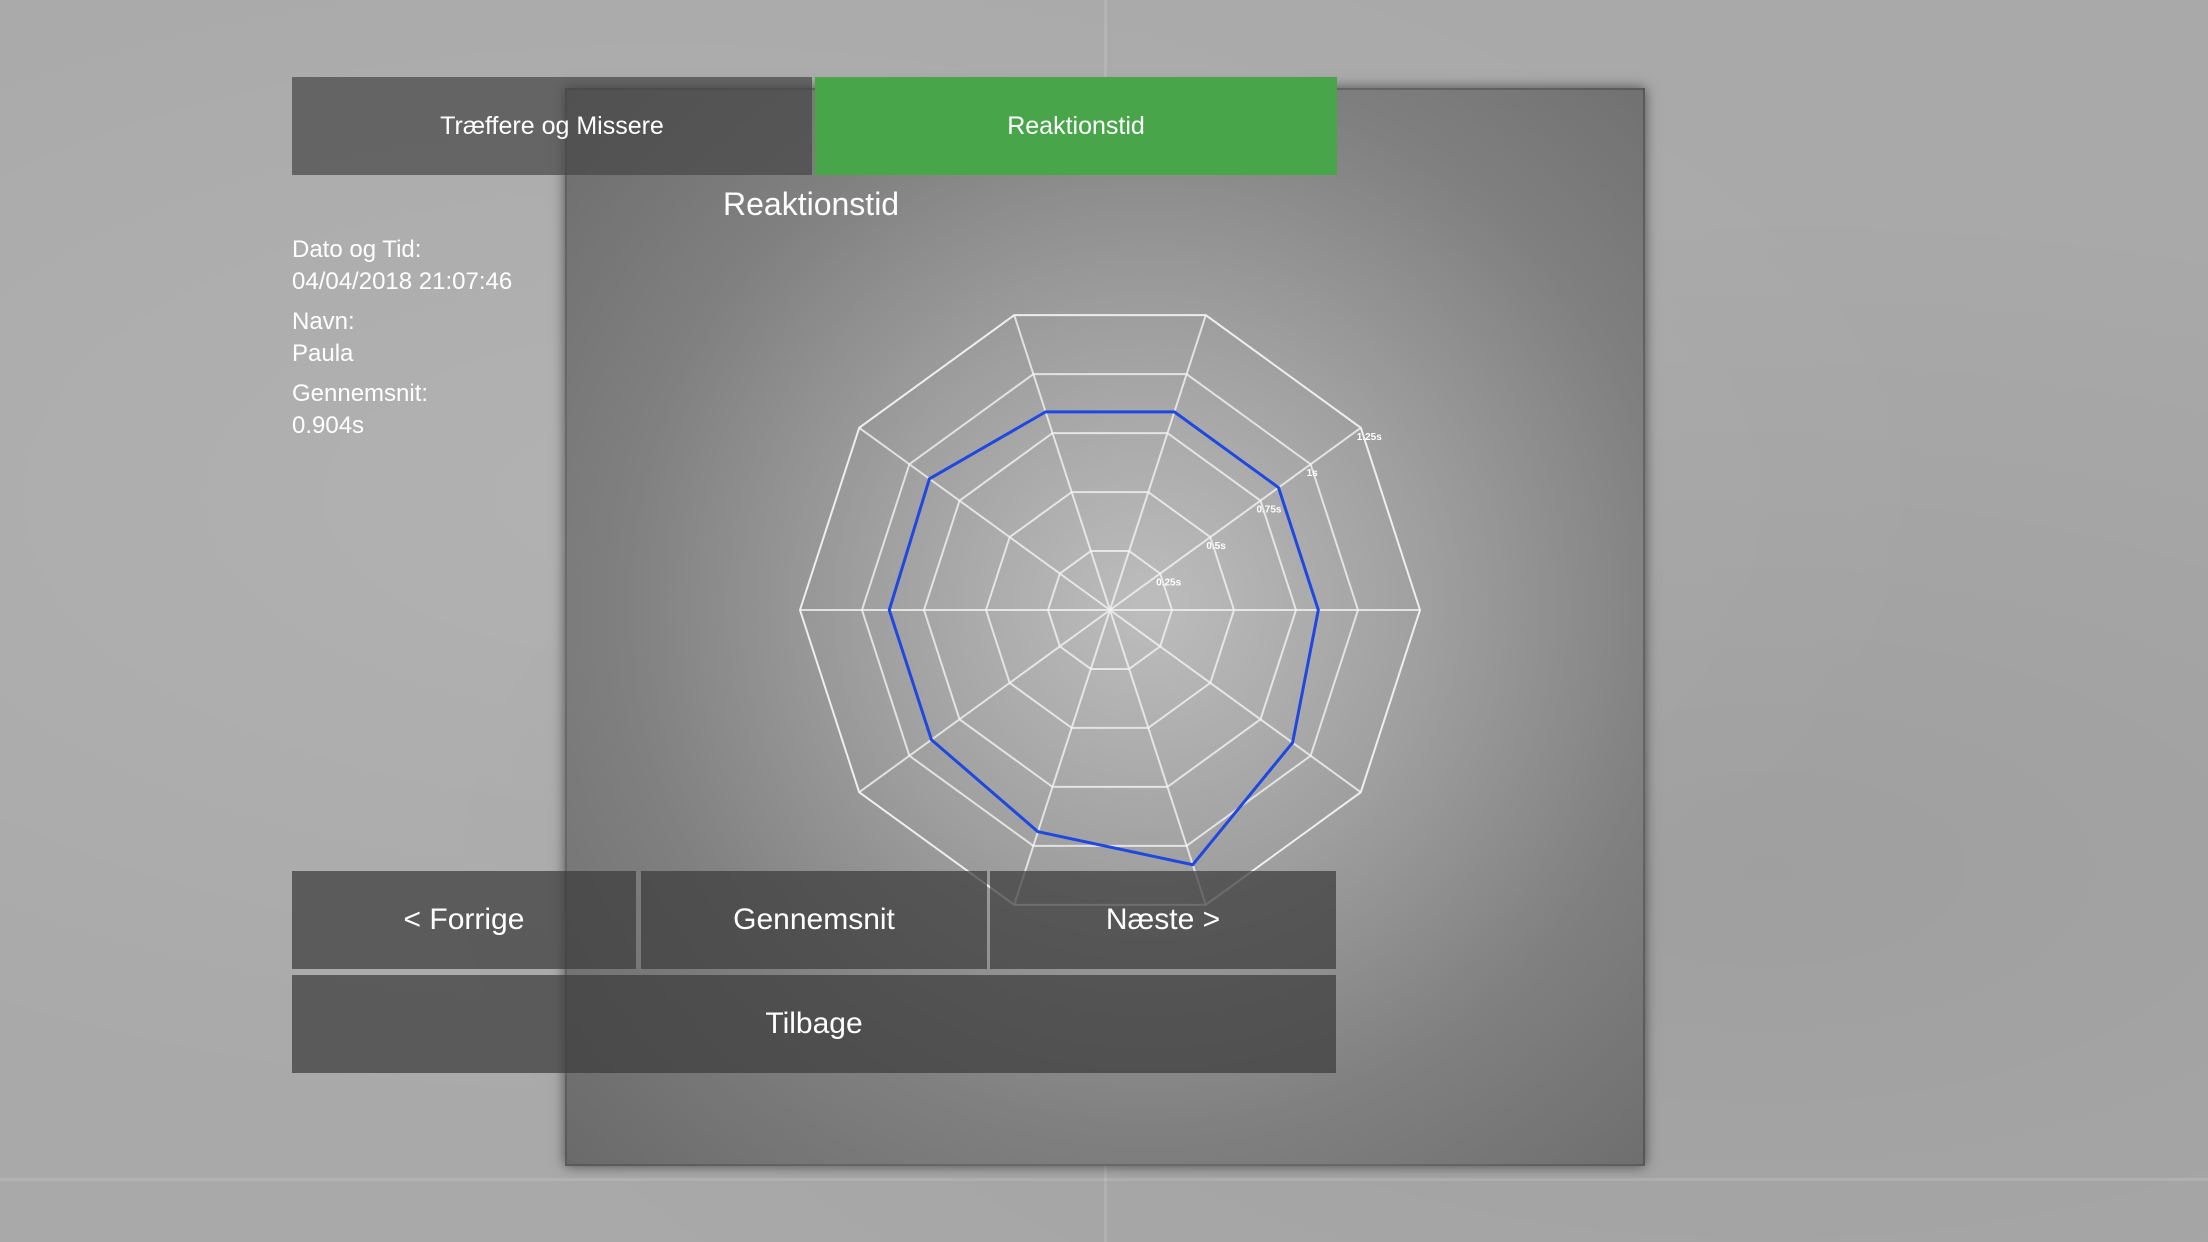 The width and height of the screenshot is (2208, 1242). Describe the element at coordinates (323, 353) in the screenshot. I see `name-value: Paula` at that location.